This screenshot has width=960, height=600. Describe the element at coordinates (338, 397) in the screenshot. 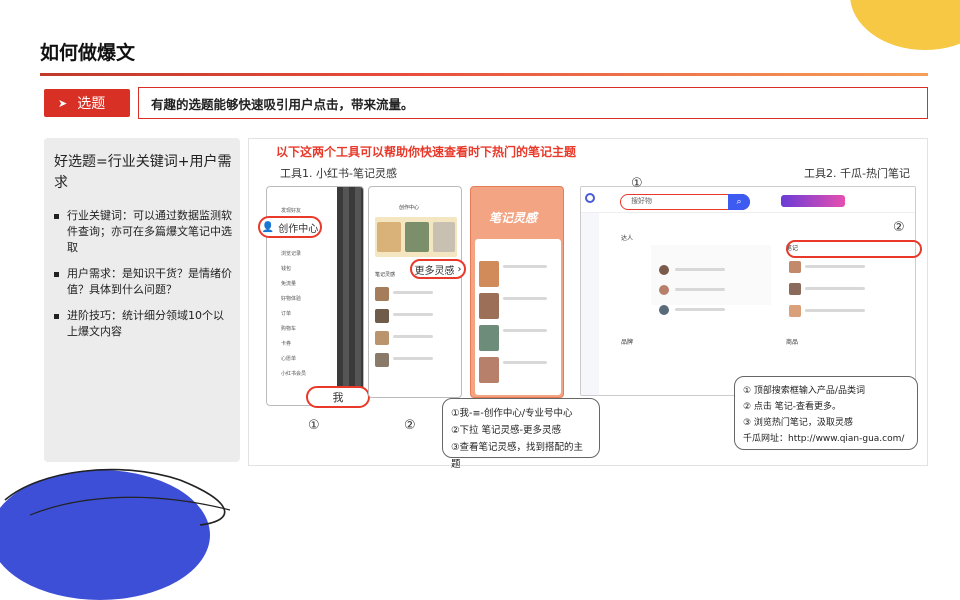

I see `me-tab-highlight: 我` at that location.